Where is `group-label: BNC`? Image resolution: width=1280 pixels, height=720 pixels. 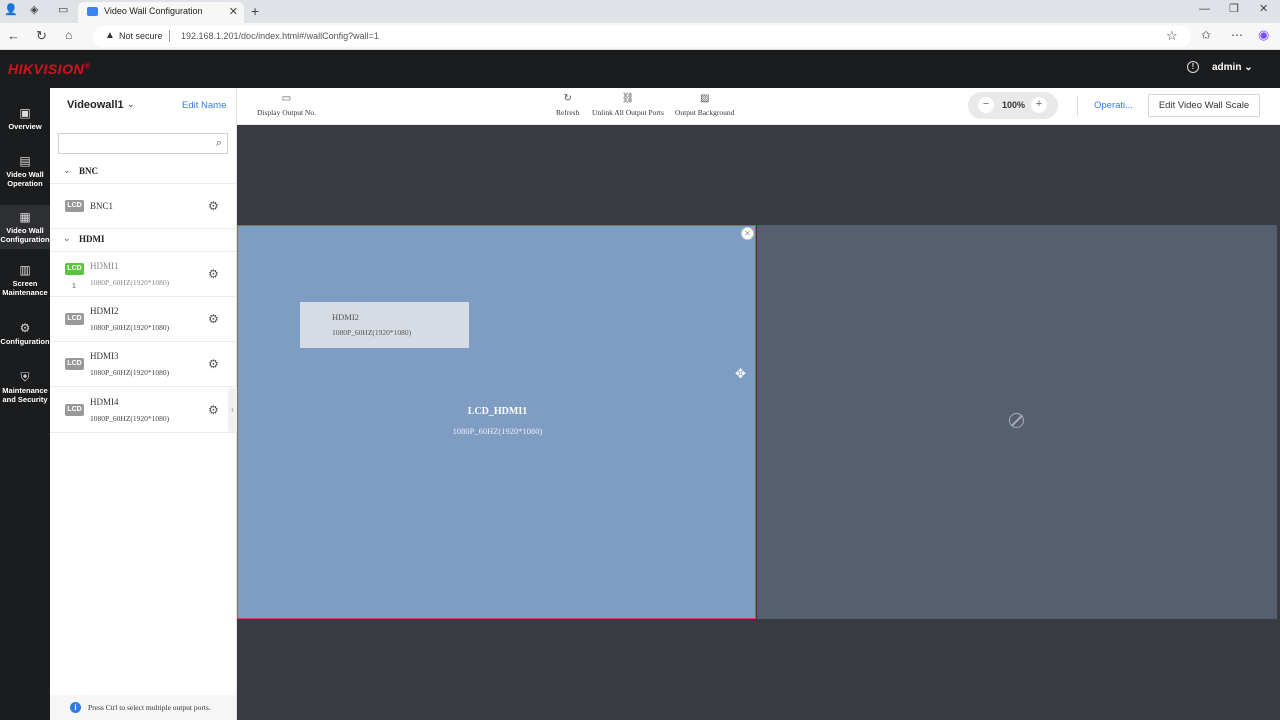 group-label: BNC is located at coordinates (89, 171).